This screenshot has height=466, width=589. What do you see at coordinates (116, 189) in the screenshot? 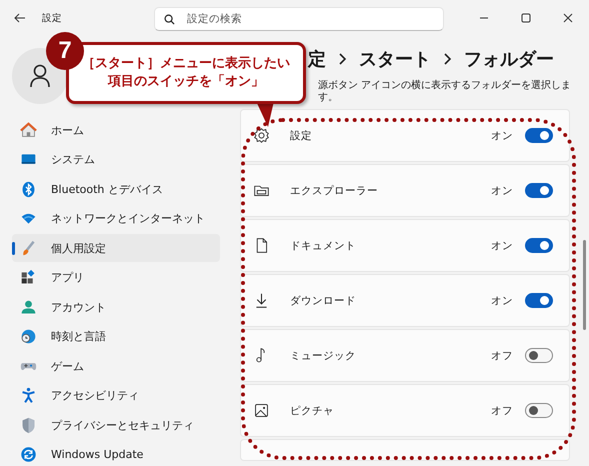
I see `sidebar-item: Bluetooth とデバイス` at bounding box center [116, 189].